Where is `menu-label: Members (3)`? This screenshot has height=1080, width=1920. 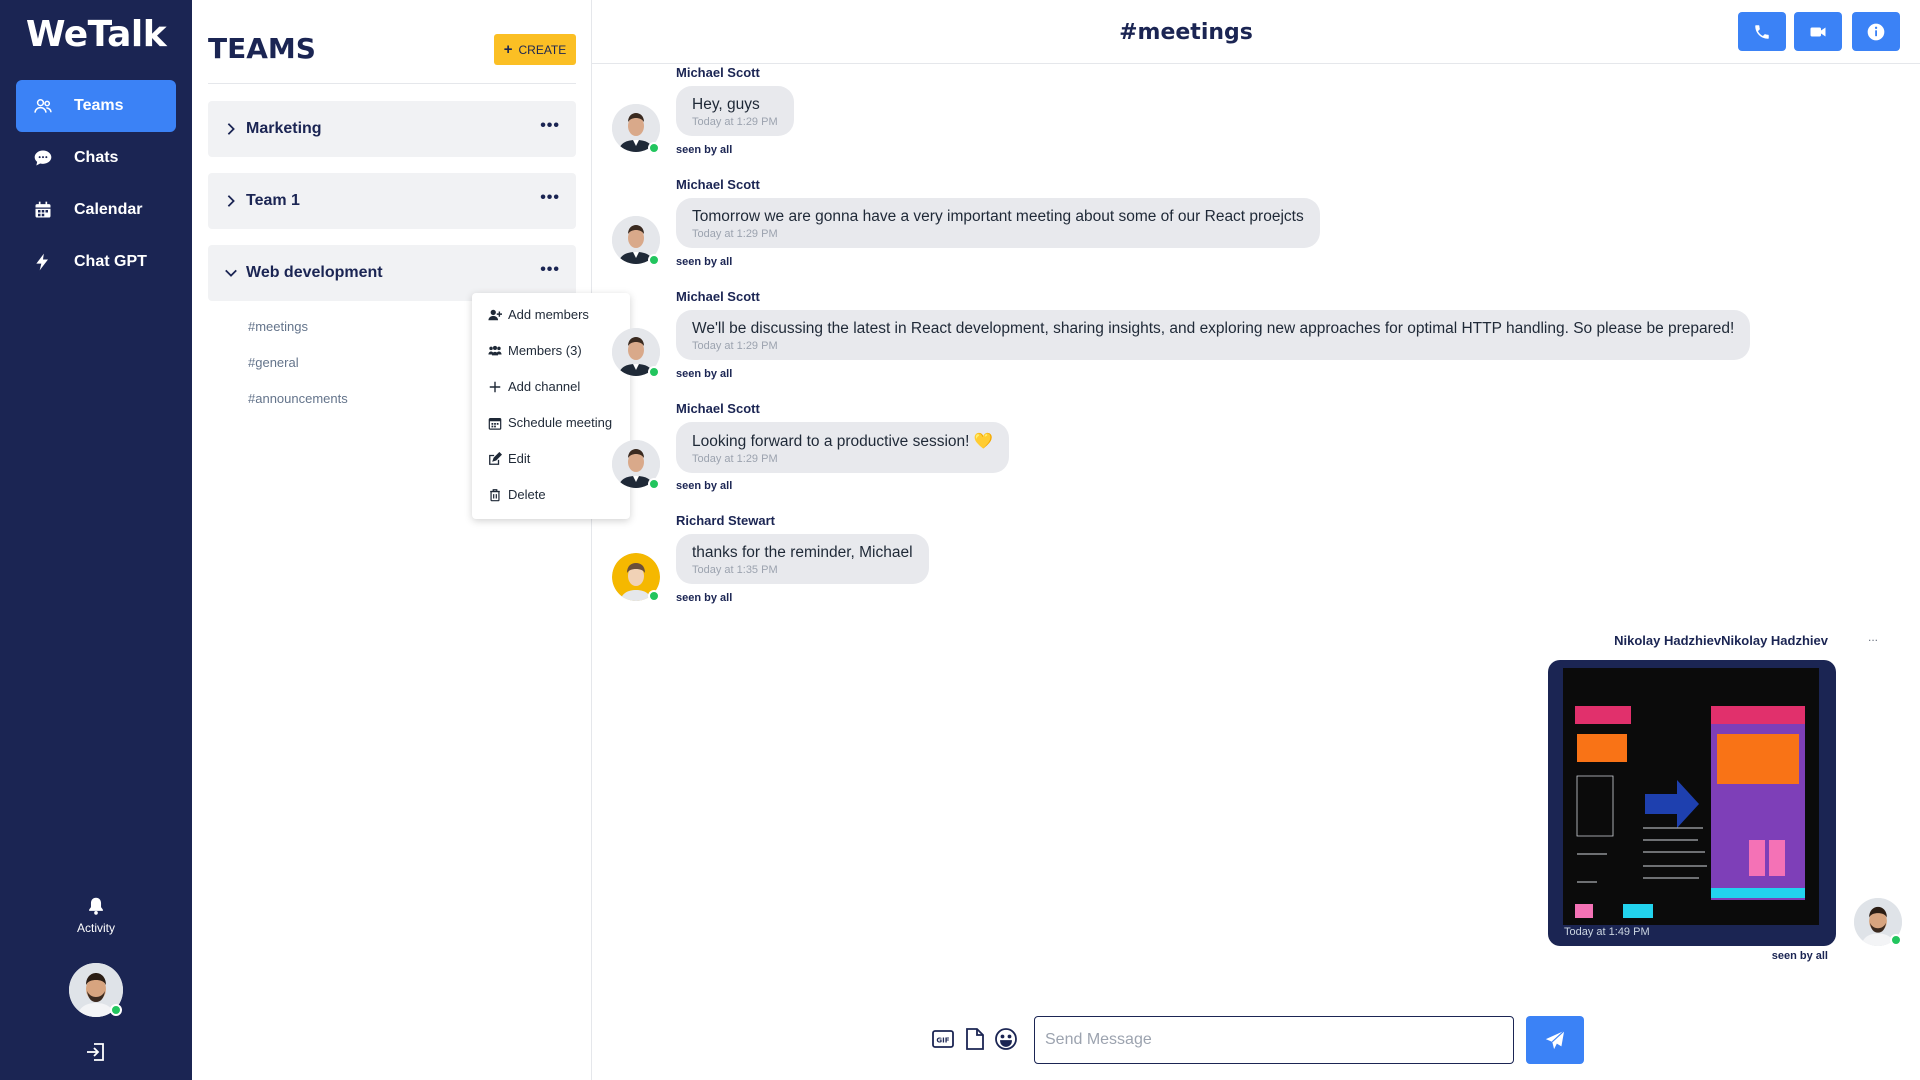
menu-label: Members (3) is located at coordinates (545, 350).